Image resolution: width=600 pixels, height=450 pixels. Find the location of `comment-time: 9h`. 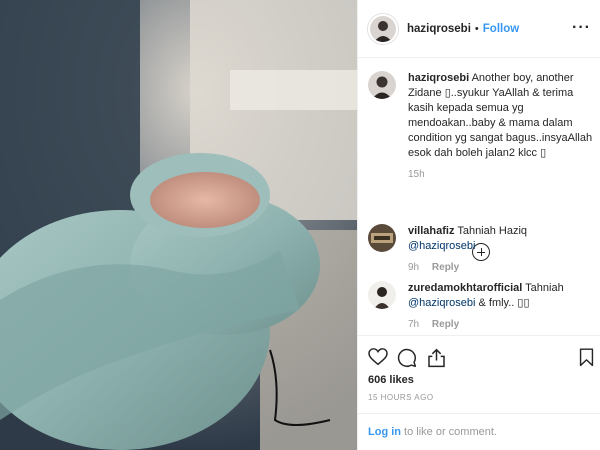

comment-time: 9h is located at coordinates (413, 267).